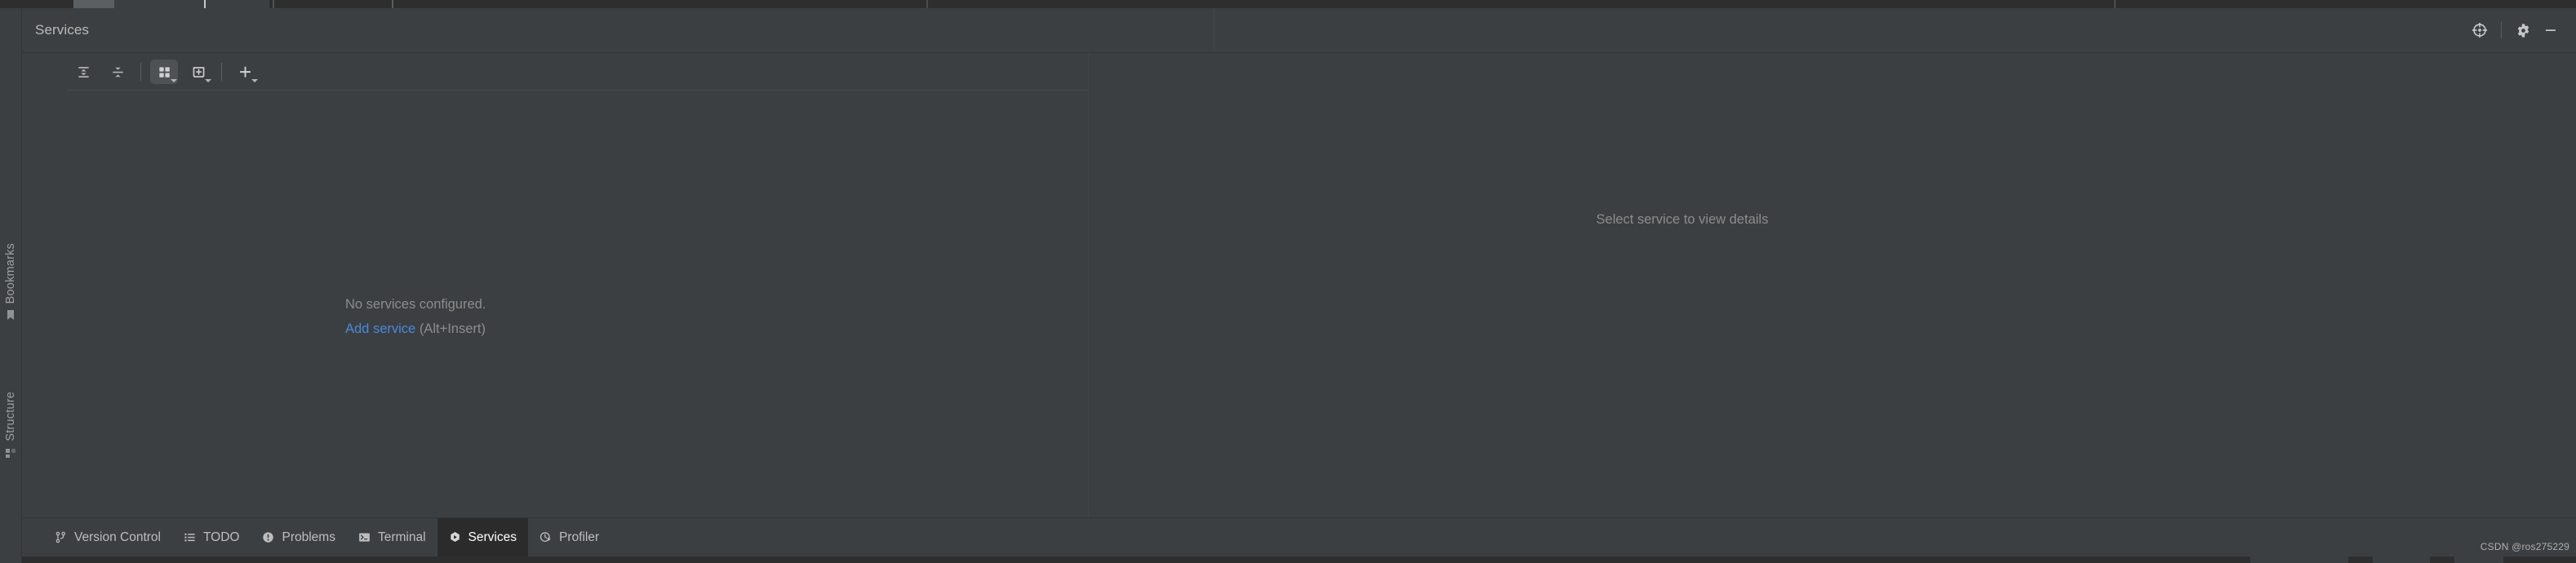  I want to click on tab-profiler-label: Profiler, so click(579, 537).